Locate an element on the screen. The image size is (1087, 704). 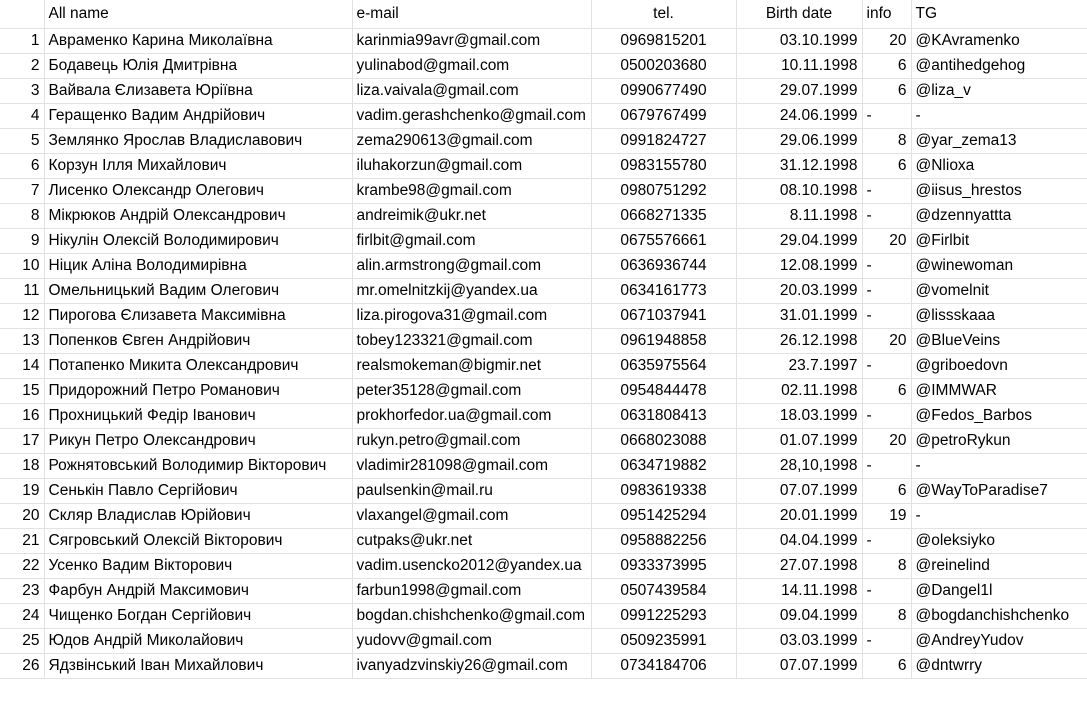
email-cell: vadim.gerashchenko@gmail.com is located at coordinates (472, 116).